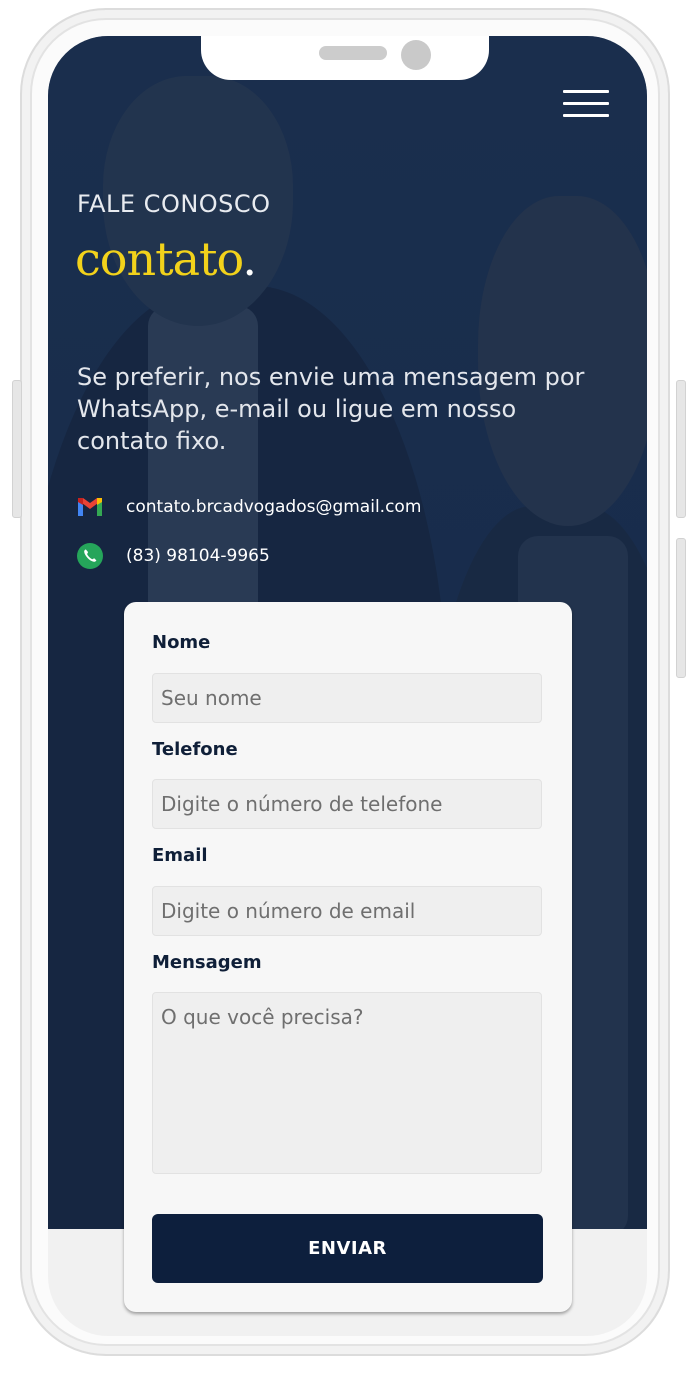 This screenshot has height=1376, width=686. What do you see at coordinates (181, 642) in the screenshot?
I see `name-label: Nome` at bounding box center [181, 642].